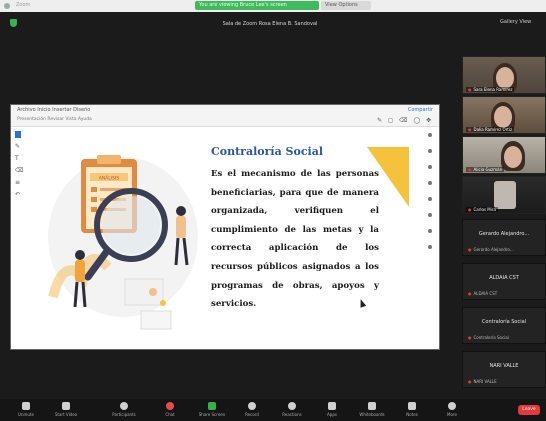 This screenshot has width=546, height=421. What do you see at coordinates (504, 369) in the screenshot?
I see `participant-name-tile: NARI VALLE ● NARI VALLE` at bounding box center [504, 369].